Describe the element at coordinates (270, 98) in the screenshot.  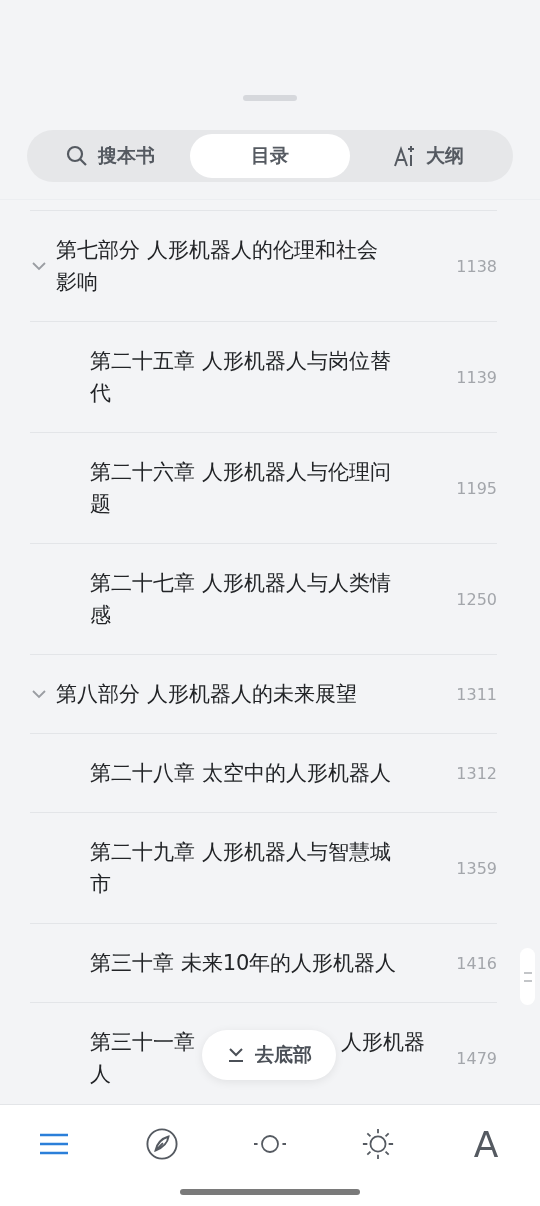
I see `drag-handle` at that location.